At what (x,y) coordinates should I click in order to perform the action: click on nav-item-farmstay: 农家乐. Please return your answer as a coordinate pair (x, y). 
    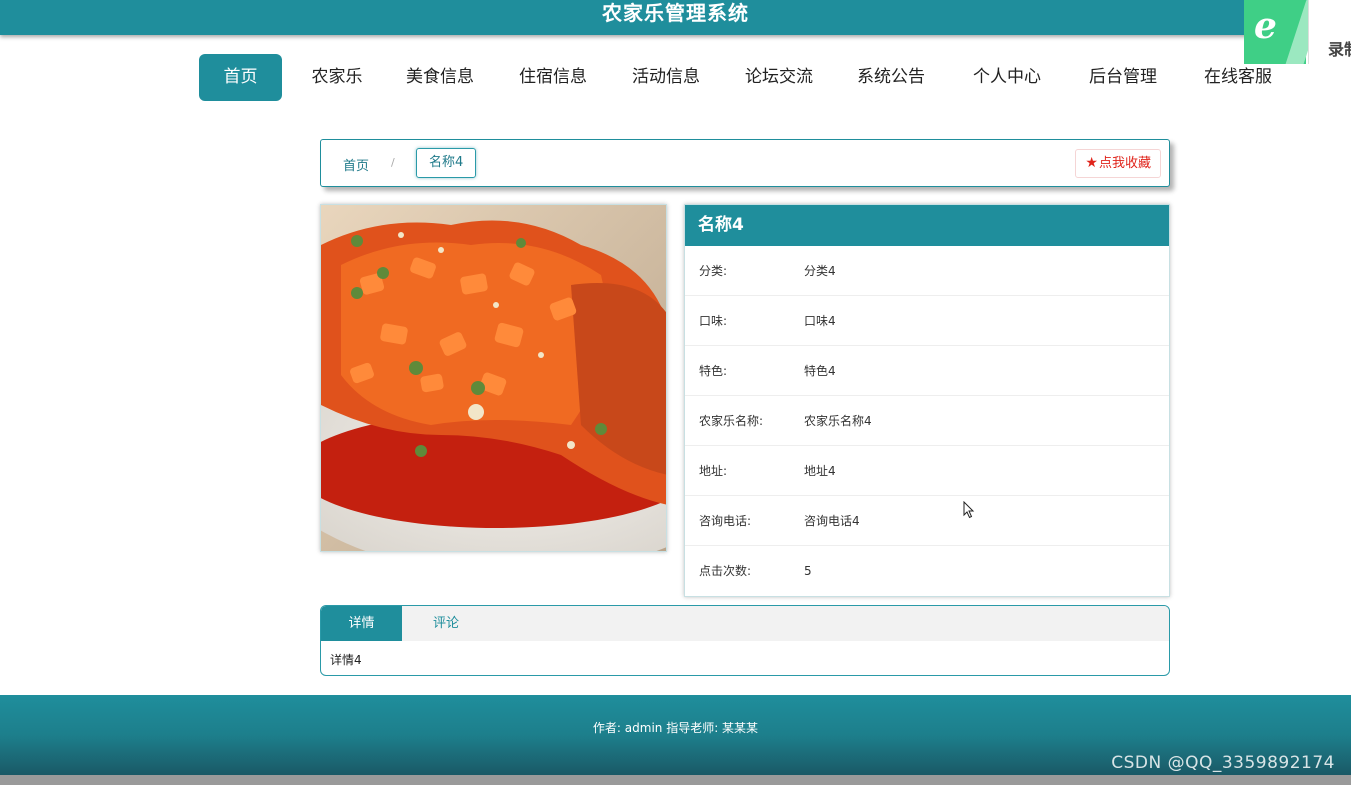
    Looking at the image, I should click on (337, 77).